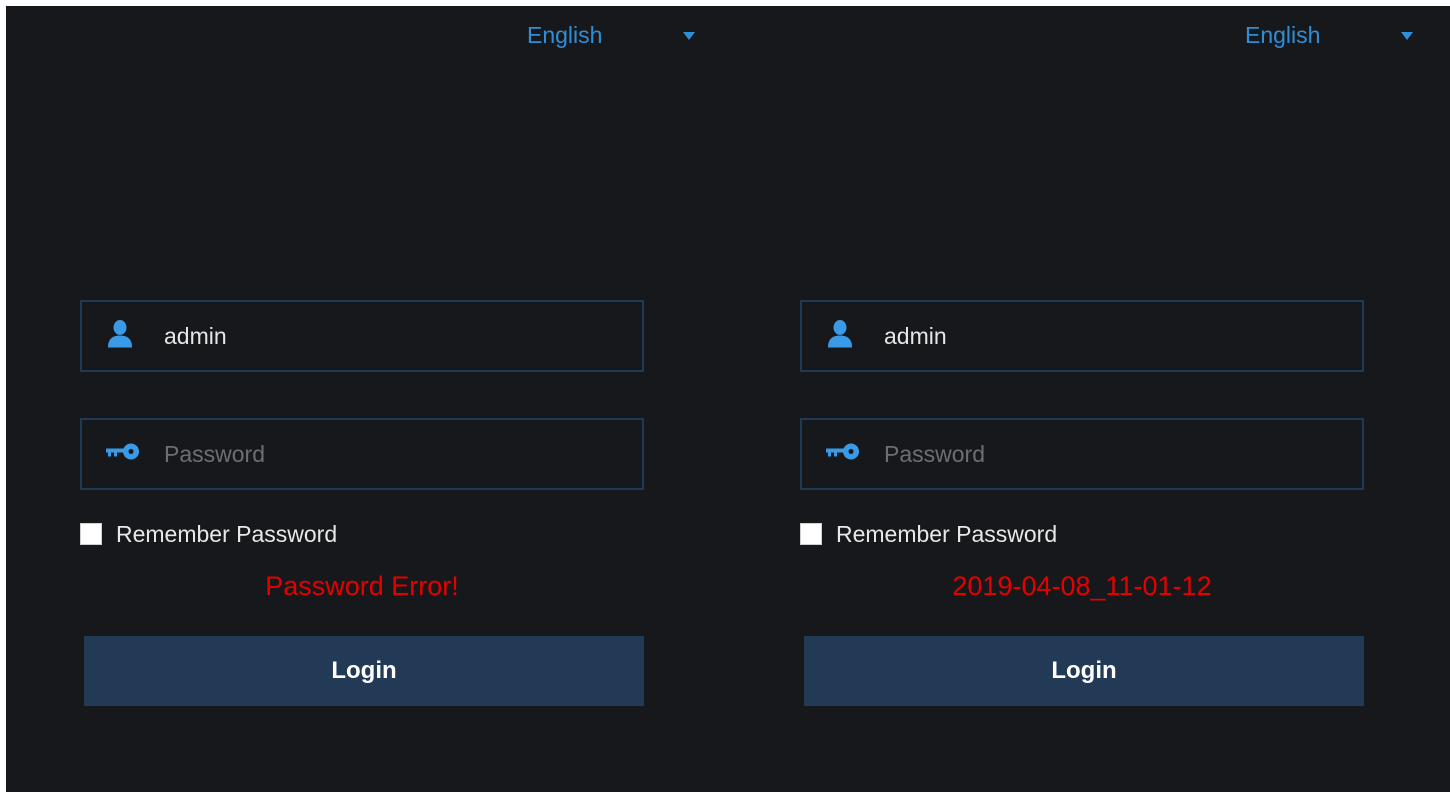 The image size is (1450, 792). What do you see at coordinates (362, 586) in the screenshot?
I see `status-message: Password Error!` at bounding box center [362, 586].